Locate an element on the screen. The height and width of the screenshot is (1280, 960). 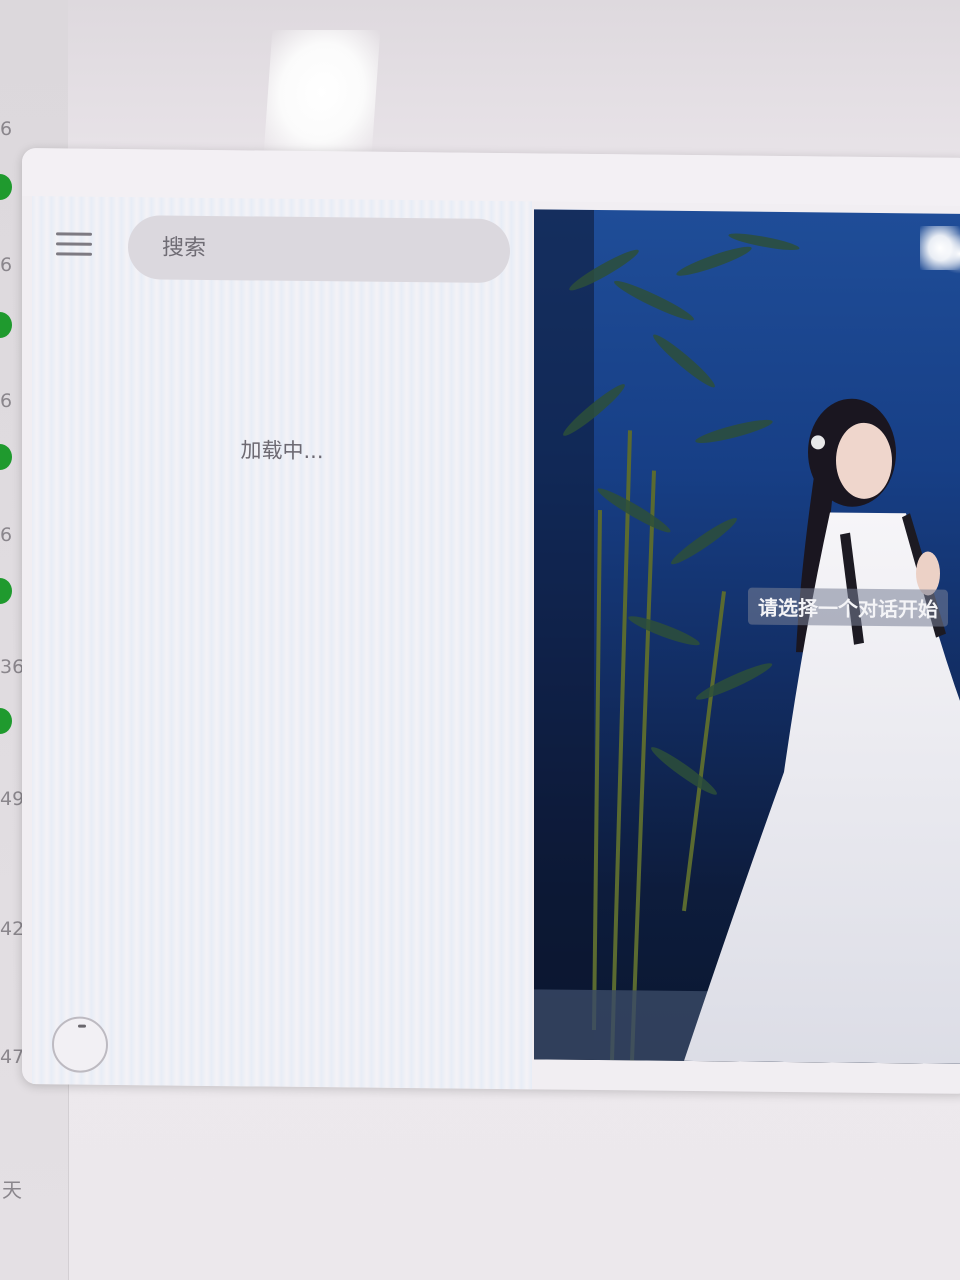
background-top-area is located at coordinates (514, 80).